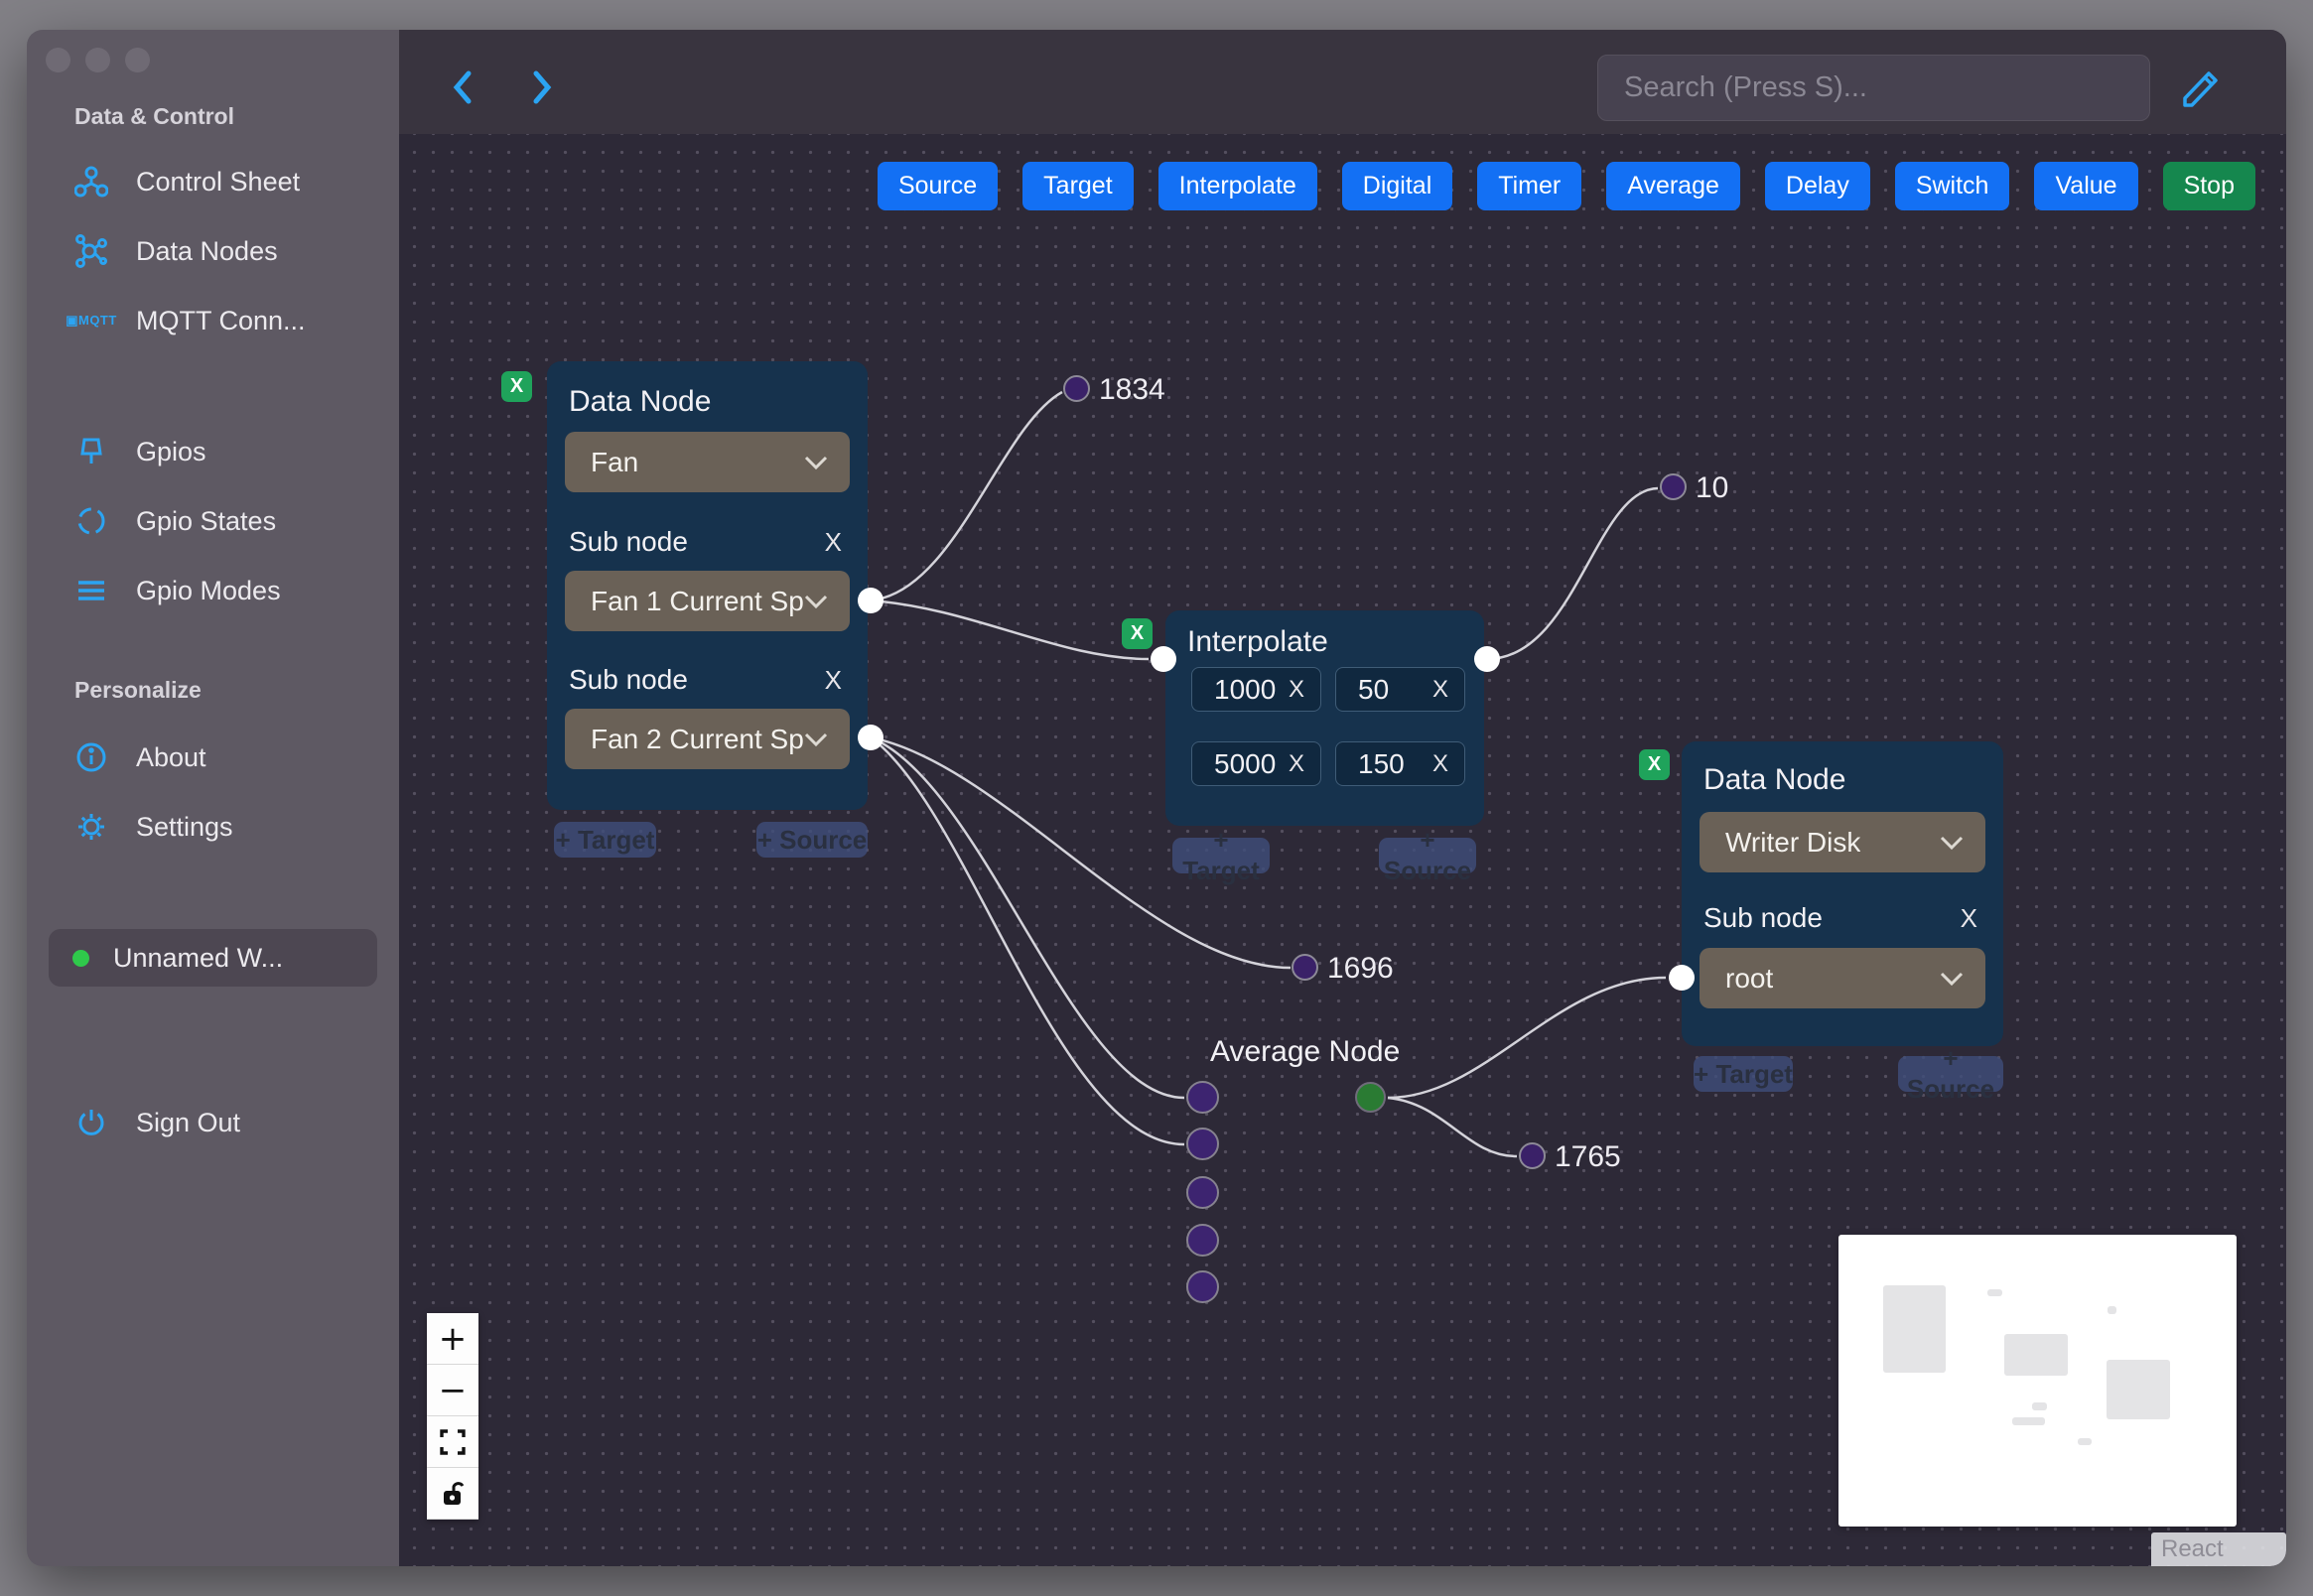 The width and height of the screenshot is (2313, 1596). I want to click on sidebar-item-about: About, so click(140, 757).